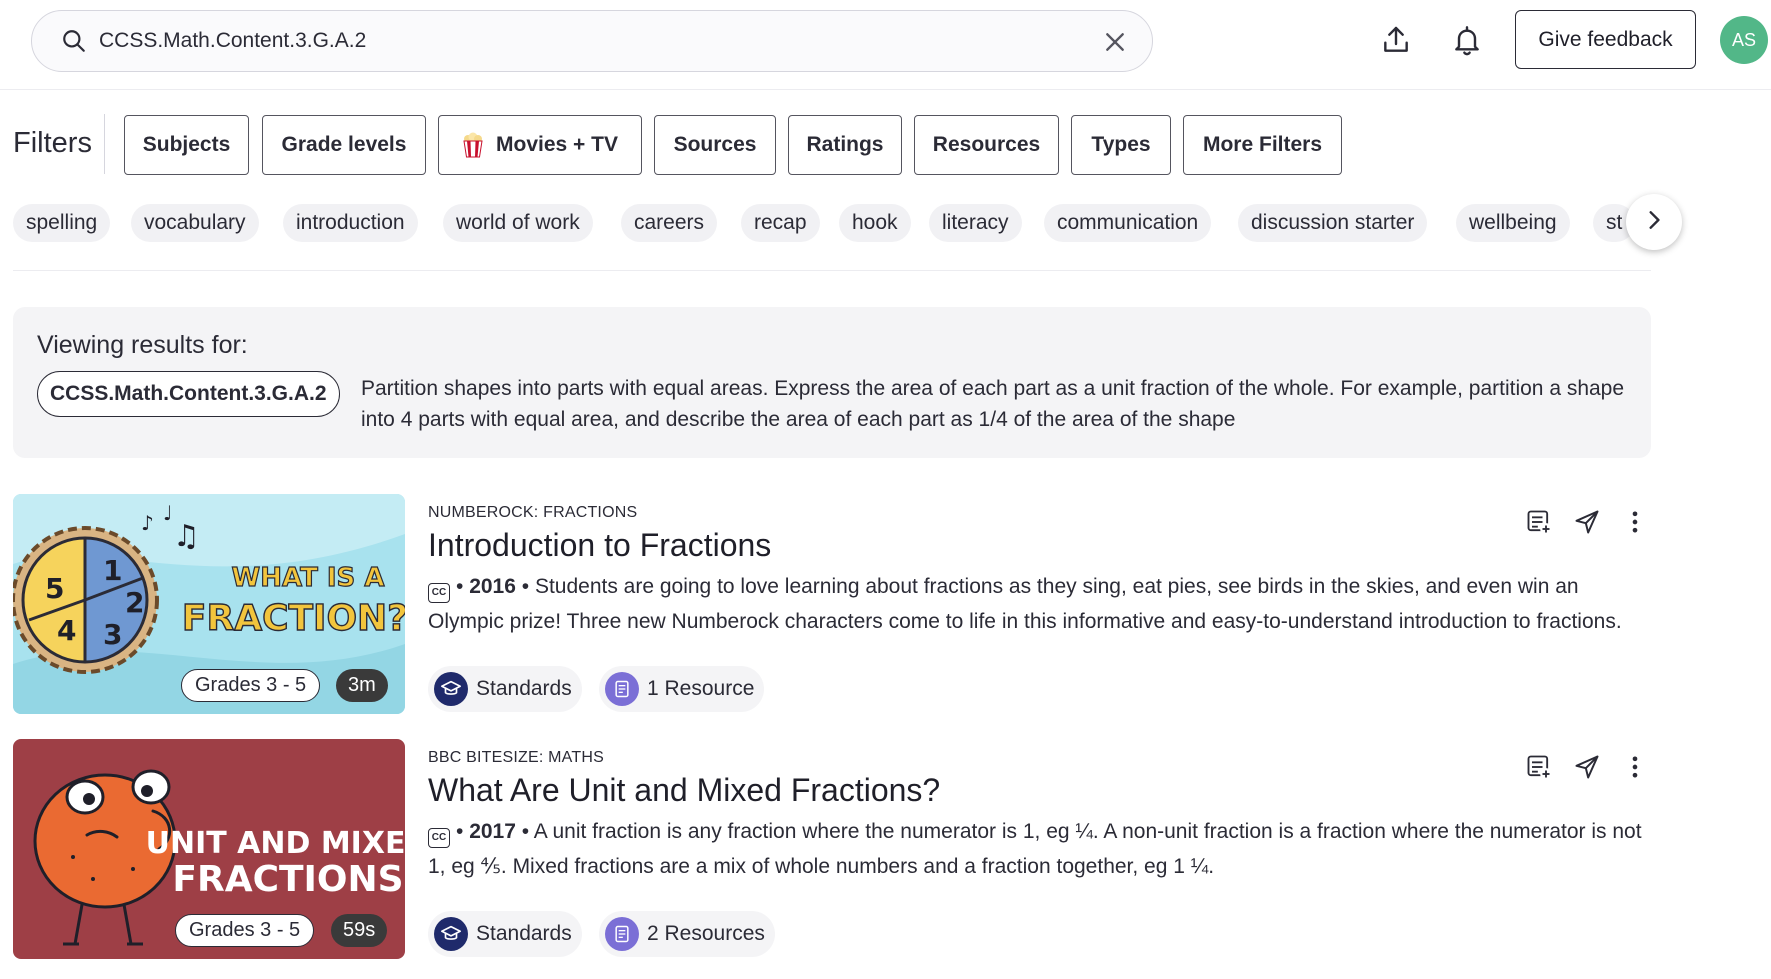 The height and width of the screenshot is (979, 1771). I want to click on search-icon, so click(74, 41).